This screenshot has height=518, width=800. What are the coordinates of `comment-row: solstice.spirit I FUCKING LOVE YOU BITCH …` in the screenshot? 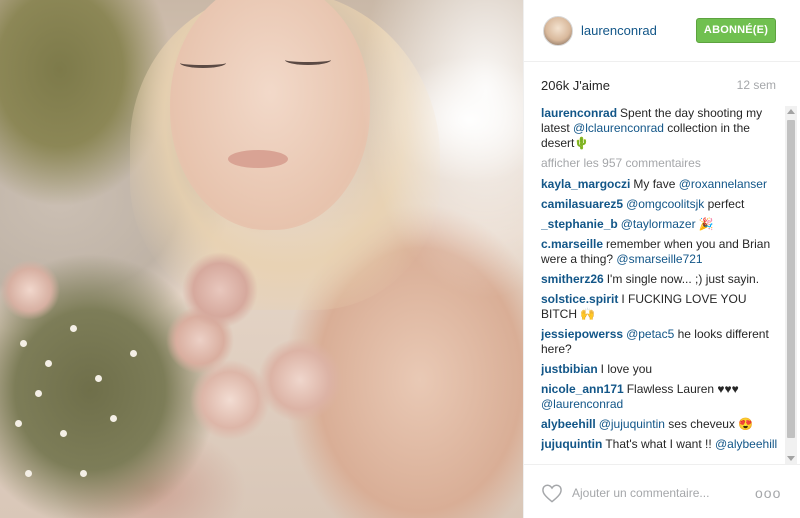 It's located at (662, 307).